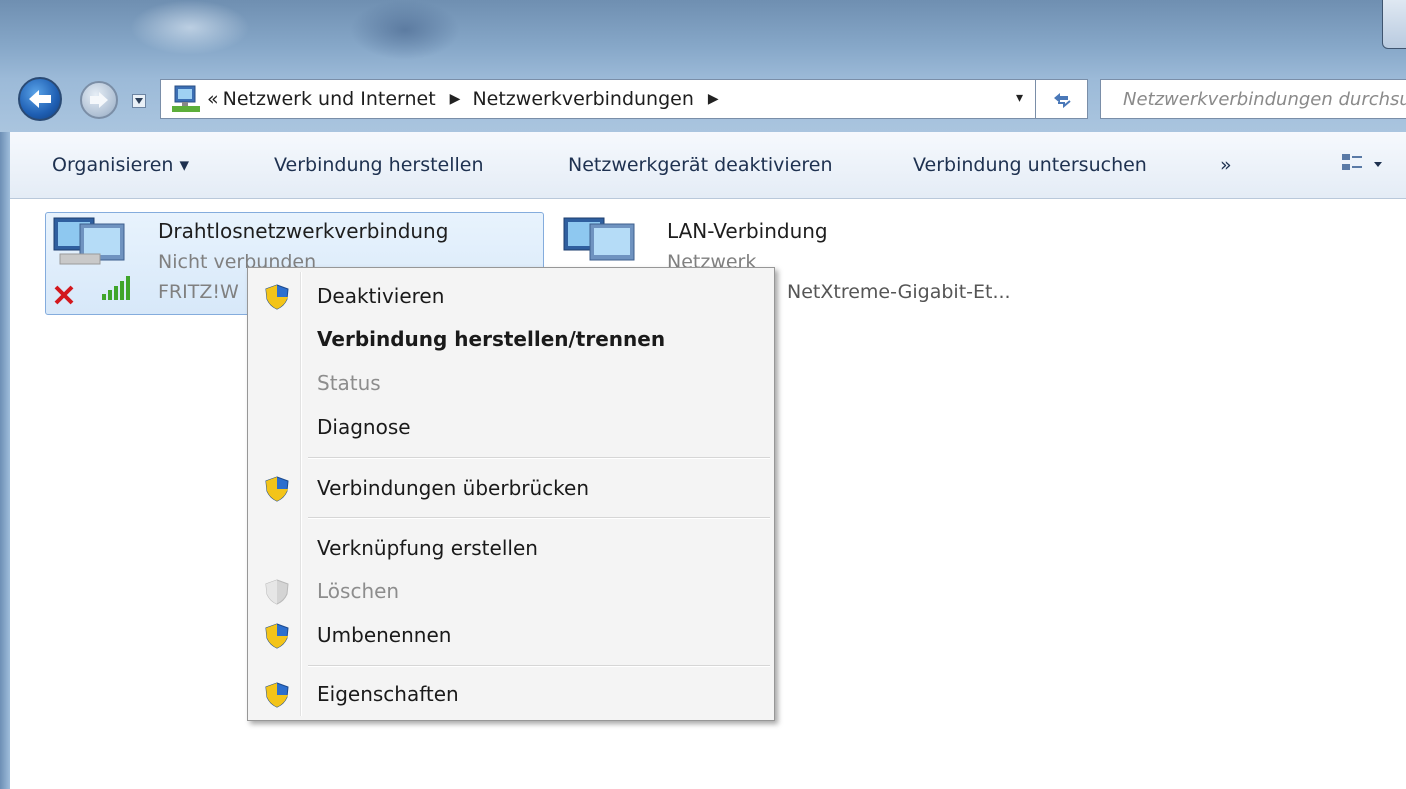  I want to click on wireless-title: Drahtlosnetzwerkverbindung, so click(303, 231).